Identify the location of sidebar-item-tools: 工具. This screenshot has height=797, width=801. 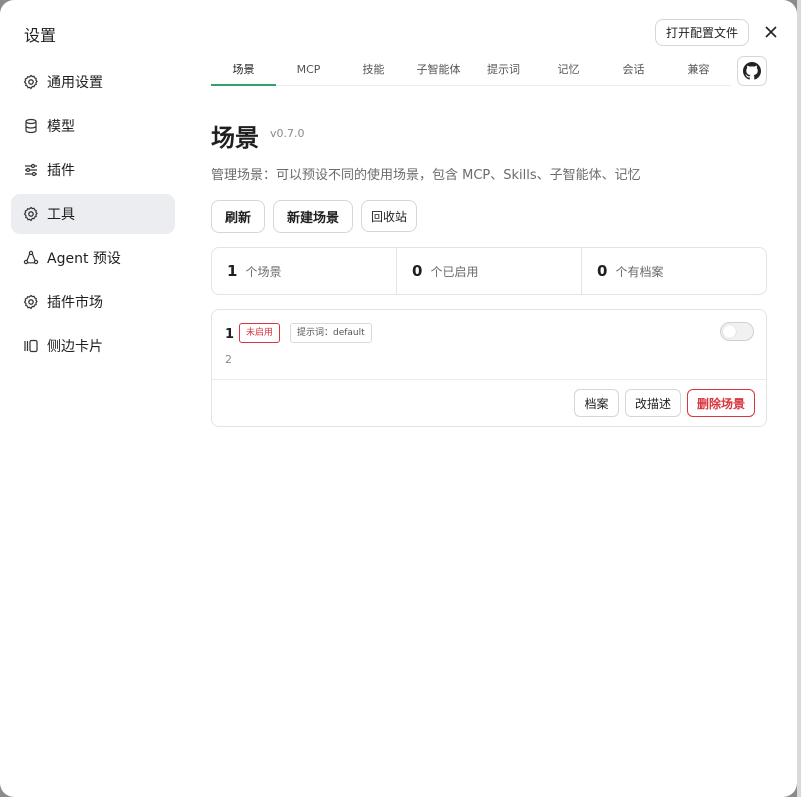
(93, 214).